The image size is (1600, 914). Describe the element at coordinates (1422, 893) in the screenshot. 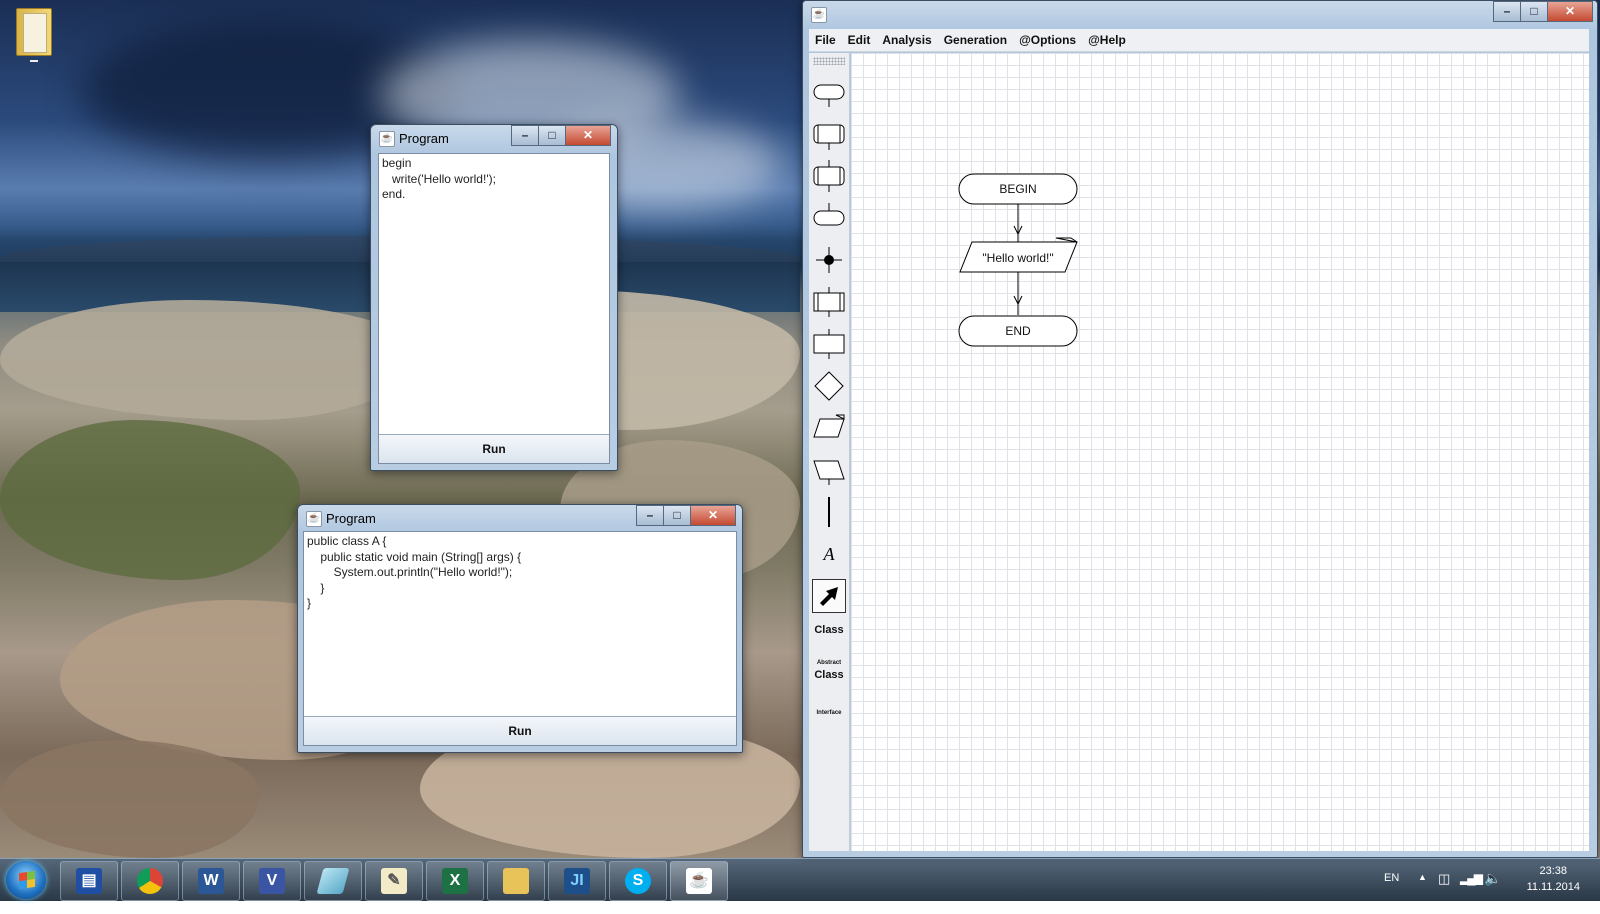

I see `show-hidden-icons-arrow-icon: ▲` at that location.